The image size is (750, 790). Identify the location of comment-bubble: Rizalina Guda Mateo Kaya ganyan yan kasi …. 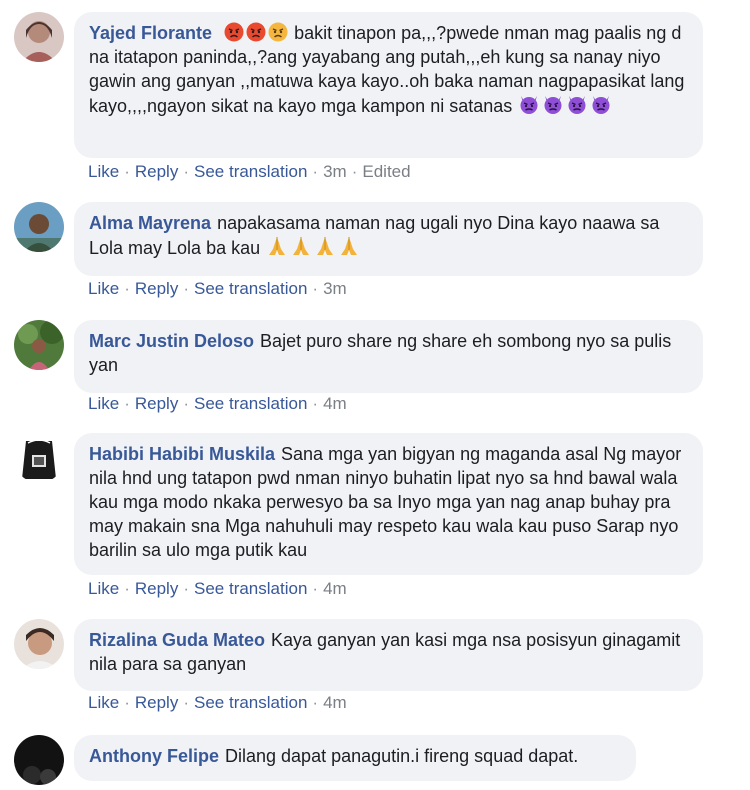
(388, 655).